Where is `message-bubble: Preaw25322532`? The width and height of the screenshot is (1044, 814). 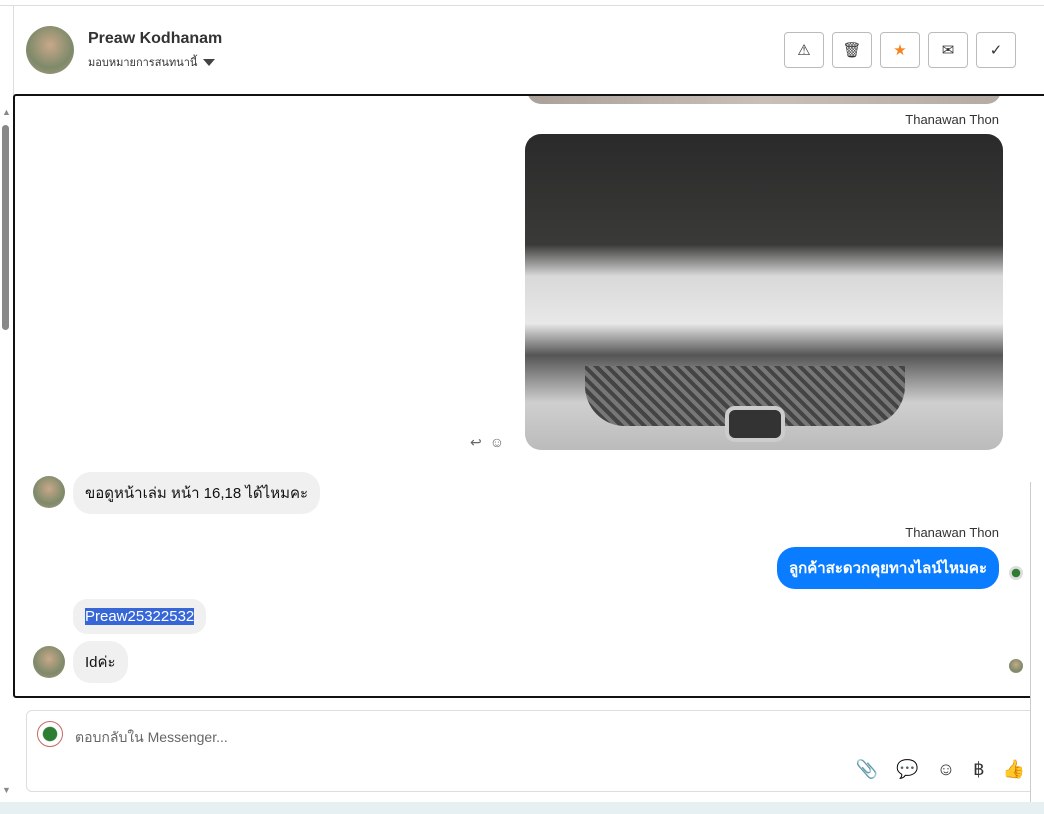
message-bubble: Preaw25322532 is located at coordinates (140, 616).